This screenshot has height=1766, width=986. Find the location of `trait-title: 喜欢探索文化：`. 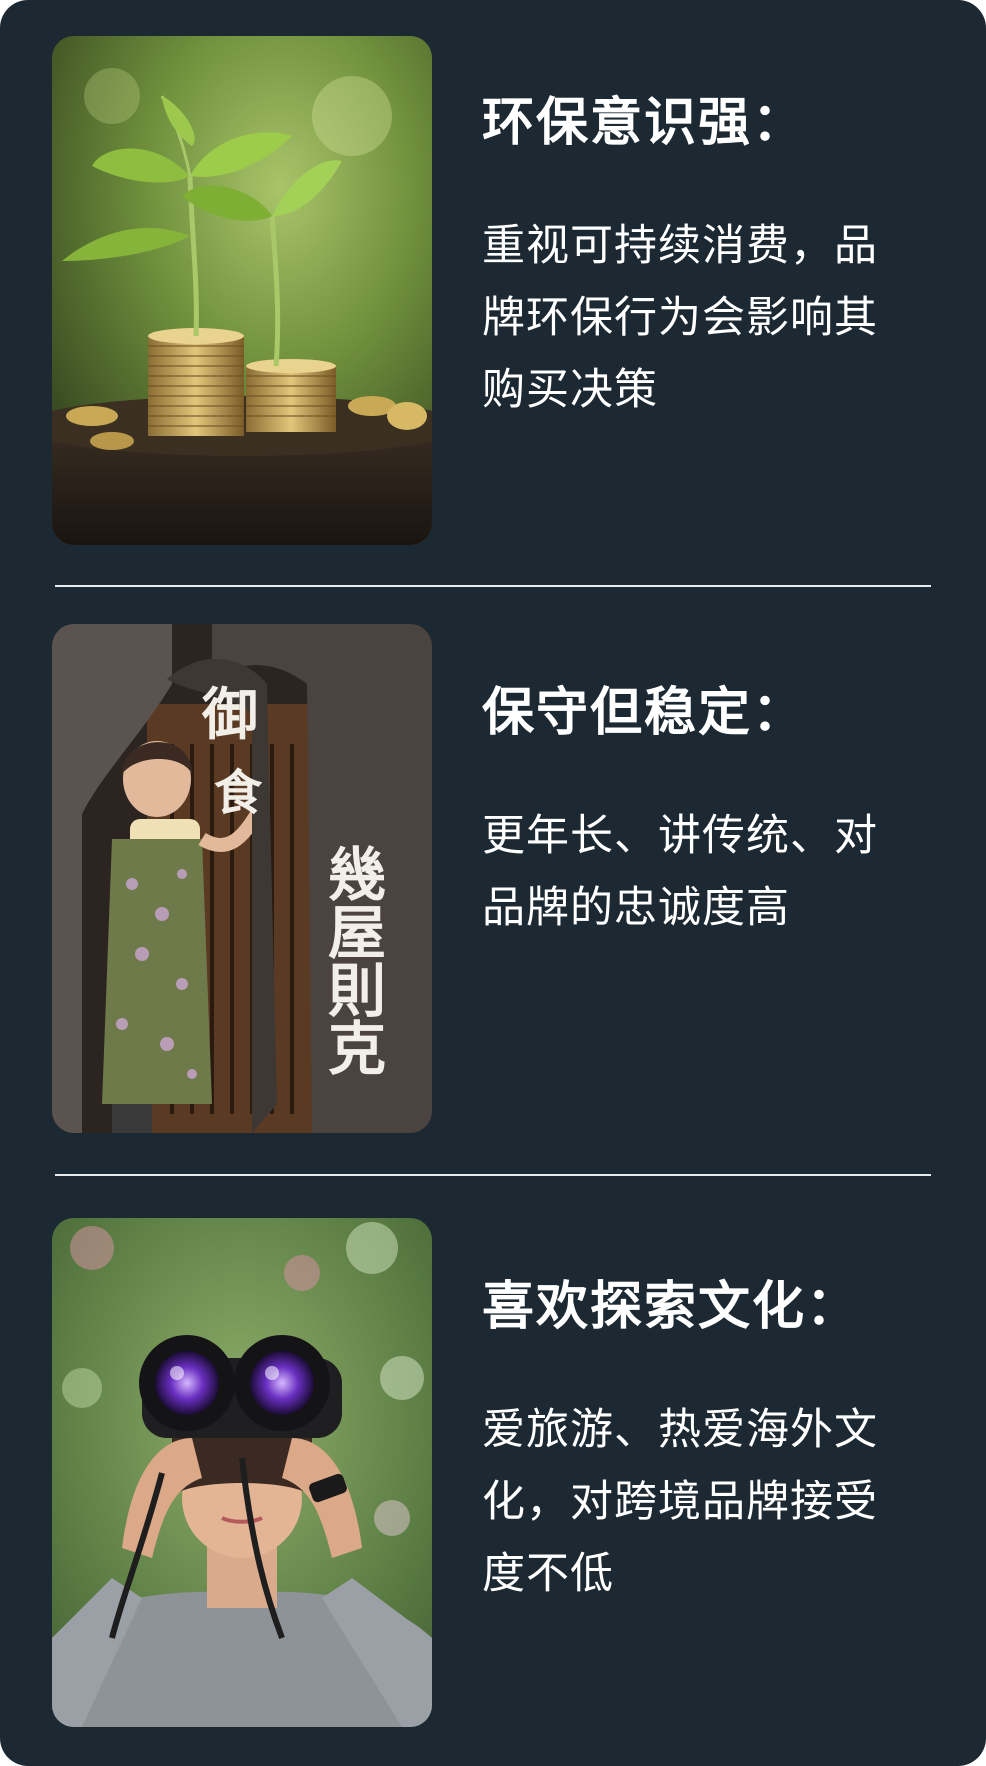

trait-title: 喜欢探索文化： is located at coordinates (671, 1307).